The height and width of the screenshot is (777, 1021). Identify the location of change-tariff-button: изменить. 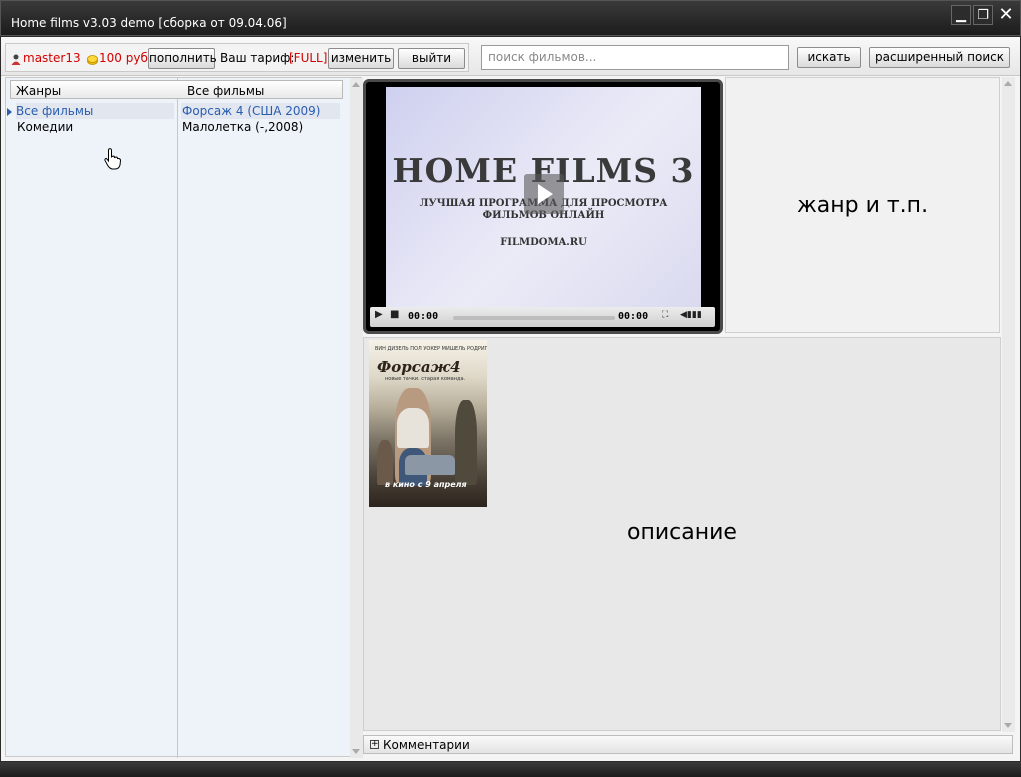
(361, 58).